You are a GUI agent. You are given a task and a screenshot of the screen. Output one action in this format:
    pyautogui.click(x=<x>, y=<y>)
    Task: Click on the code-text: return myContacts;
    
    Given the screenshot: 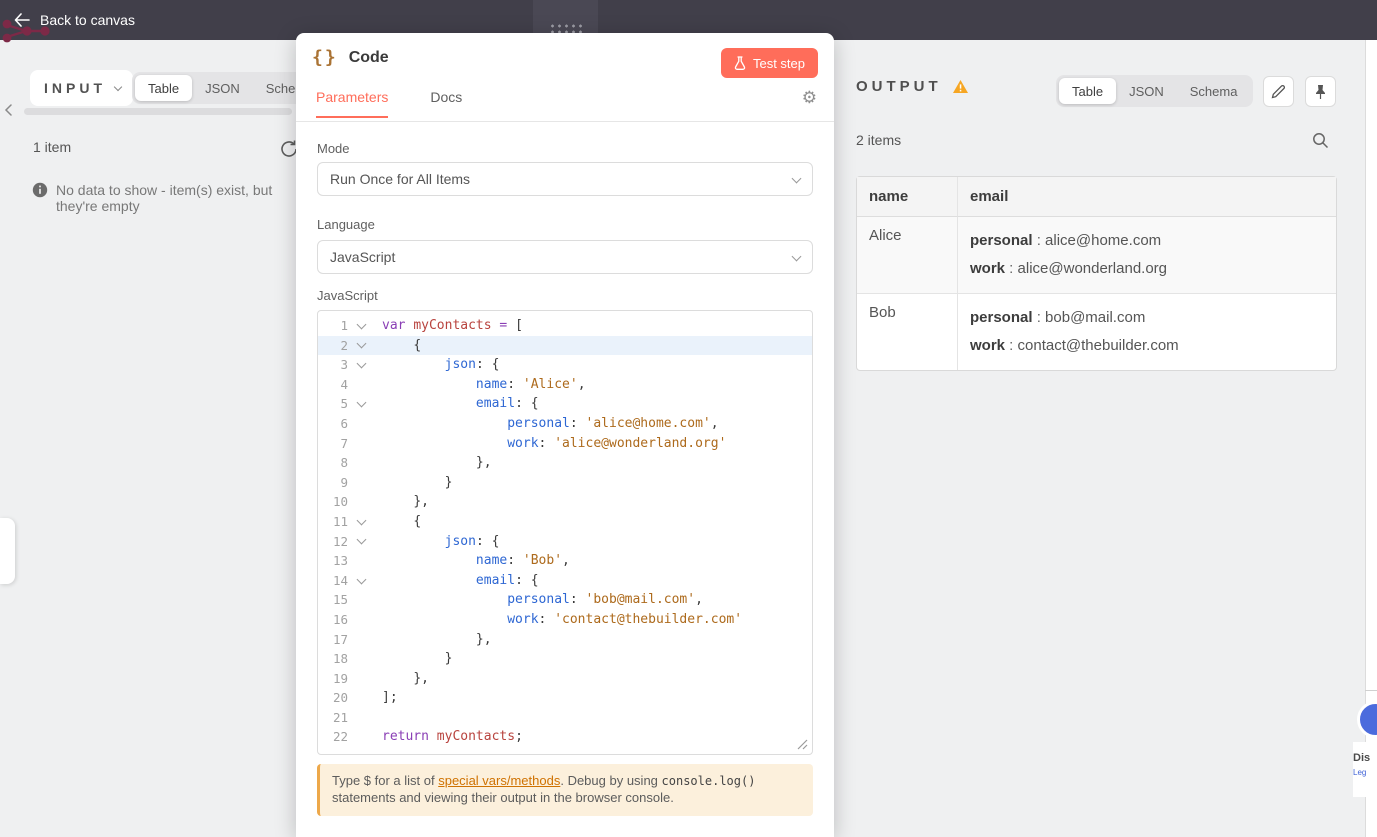 What is the action you would take?
    pyautogui.click(x=452, y=737)
    